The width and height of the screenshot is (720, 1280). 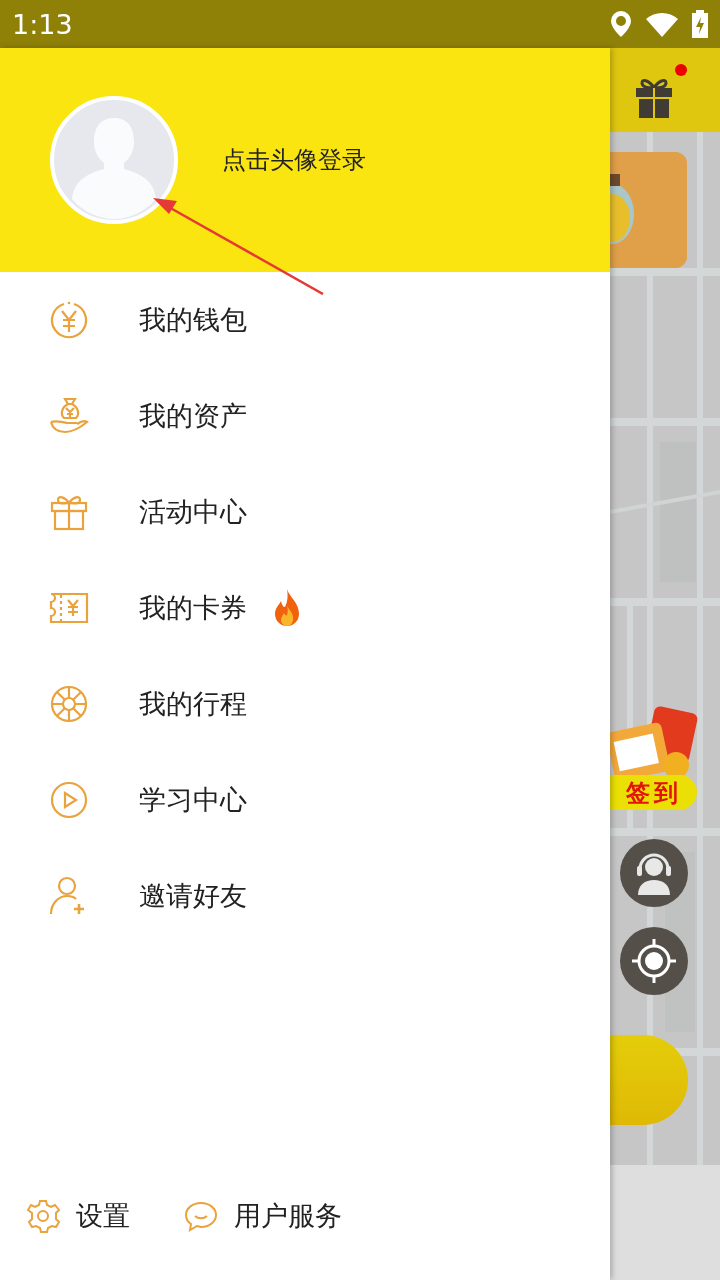 I want to click on yen-coin-icon, so click(x=69, y=320).